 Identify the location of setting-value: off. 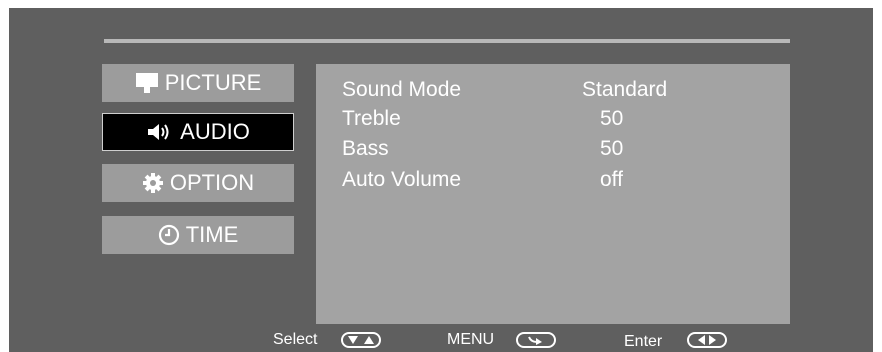
(611, 179).